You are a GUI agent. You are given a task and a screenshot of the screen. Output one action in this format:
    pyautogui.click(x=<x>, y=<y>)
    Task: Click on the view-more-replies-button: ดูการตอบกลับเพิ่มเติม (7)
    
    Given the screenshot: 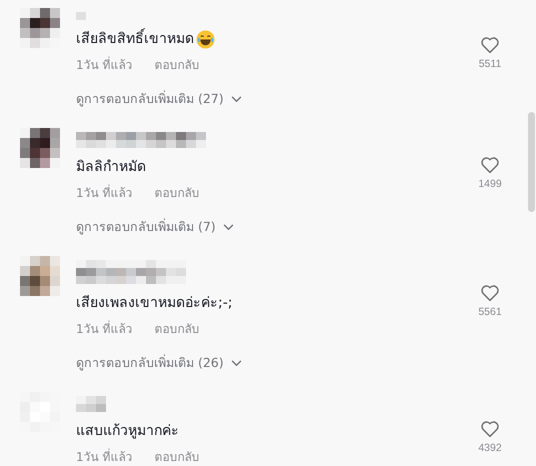 What is the action you would take?
    pyautogui.click(x=155, y=227)
    